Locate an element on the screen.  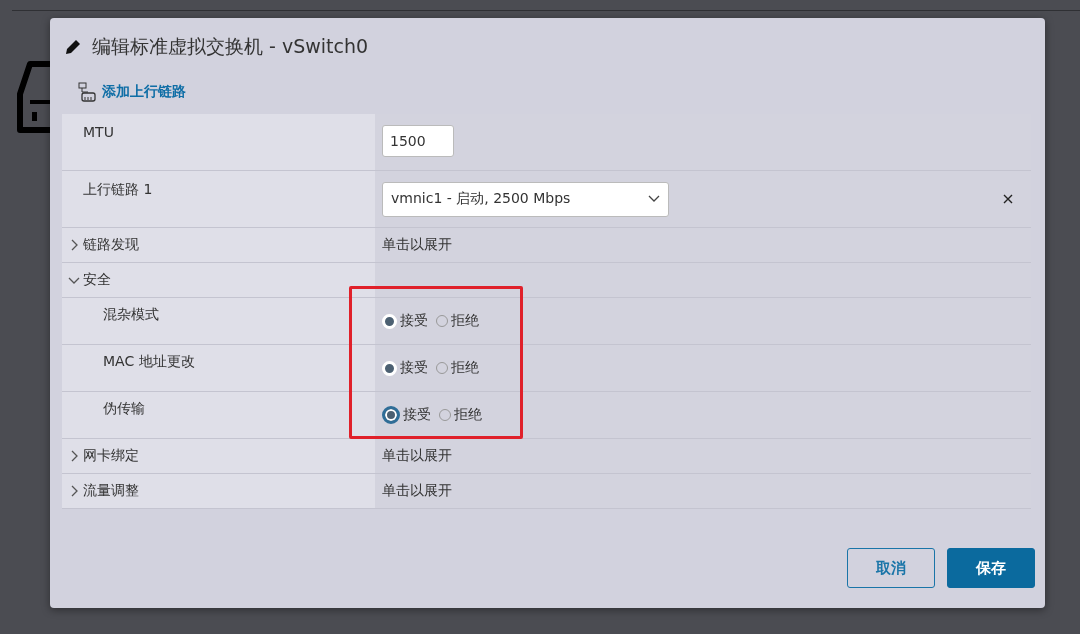
dialog-title: 编辑标准虚拟交换机 - vSwitch0 is located at coordinates (230, 46).